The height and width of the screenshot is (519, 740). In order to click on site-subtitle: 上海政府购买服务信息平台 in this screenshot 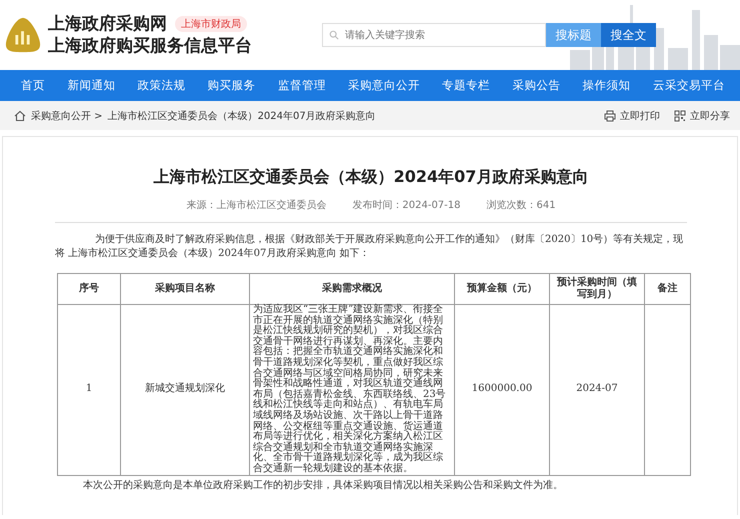, I will do `click(150, 46)`.